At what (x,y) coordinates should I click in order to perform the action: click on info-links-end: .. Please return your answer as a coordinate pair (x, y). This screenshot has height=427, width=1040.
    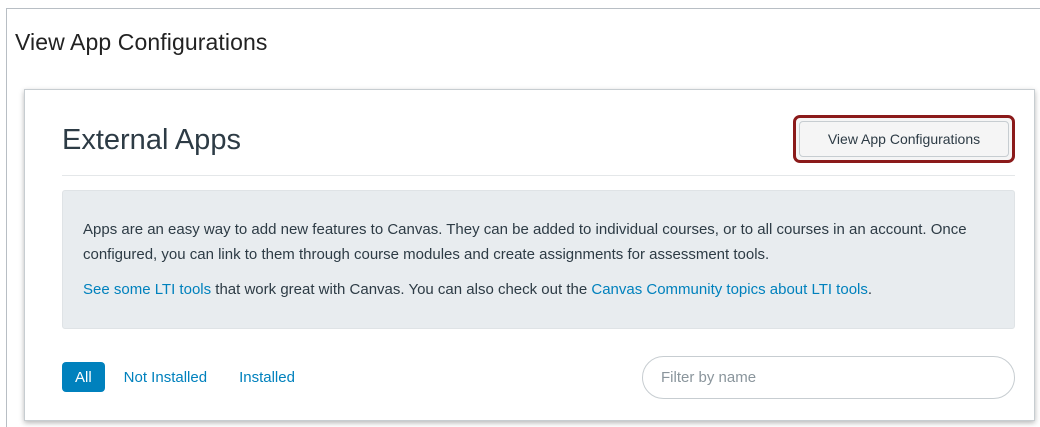
    Looking at the image, I should click on (870, 289).